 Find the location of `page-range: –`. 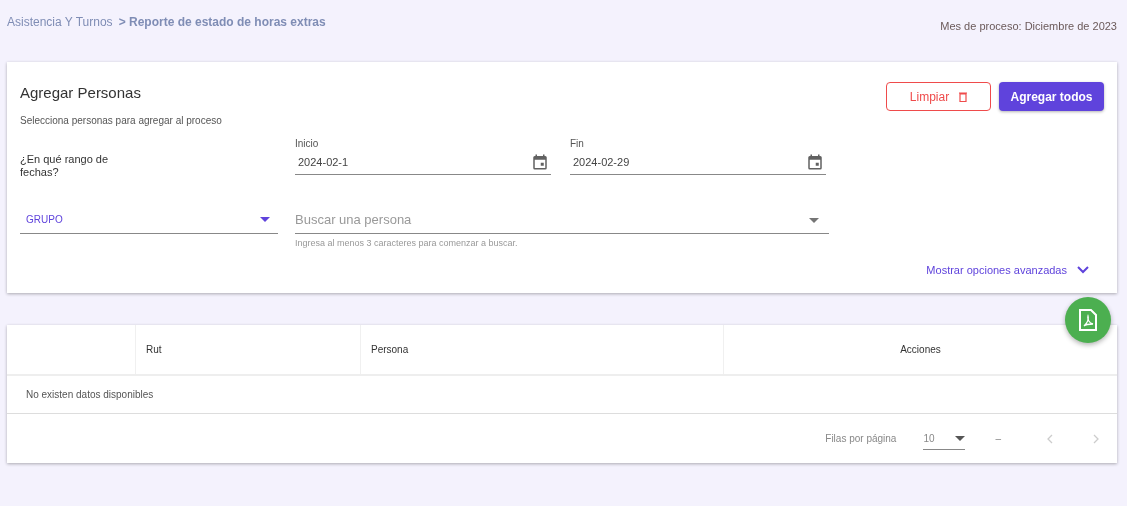

page-range: – is located at coordinates (998, 439).